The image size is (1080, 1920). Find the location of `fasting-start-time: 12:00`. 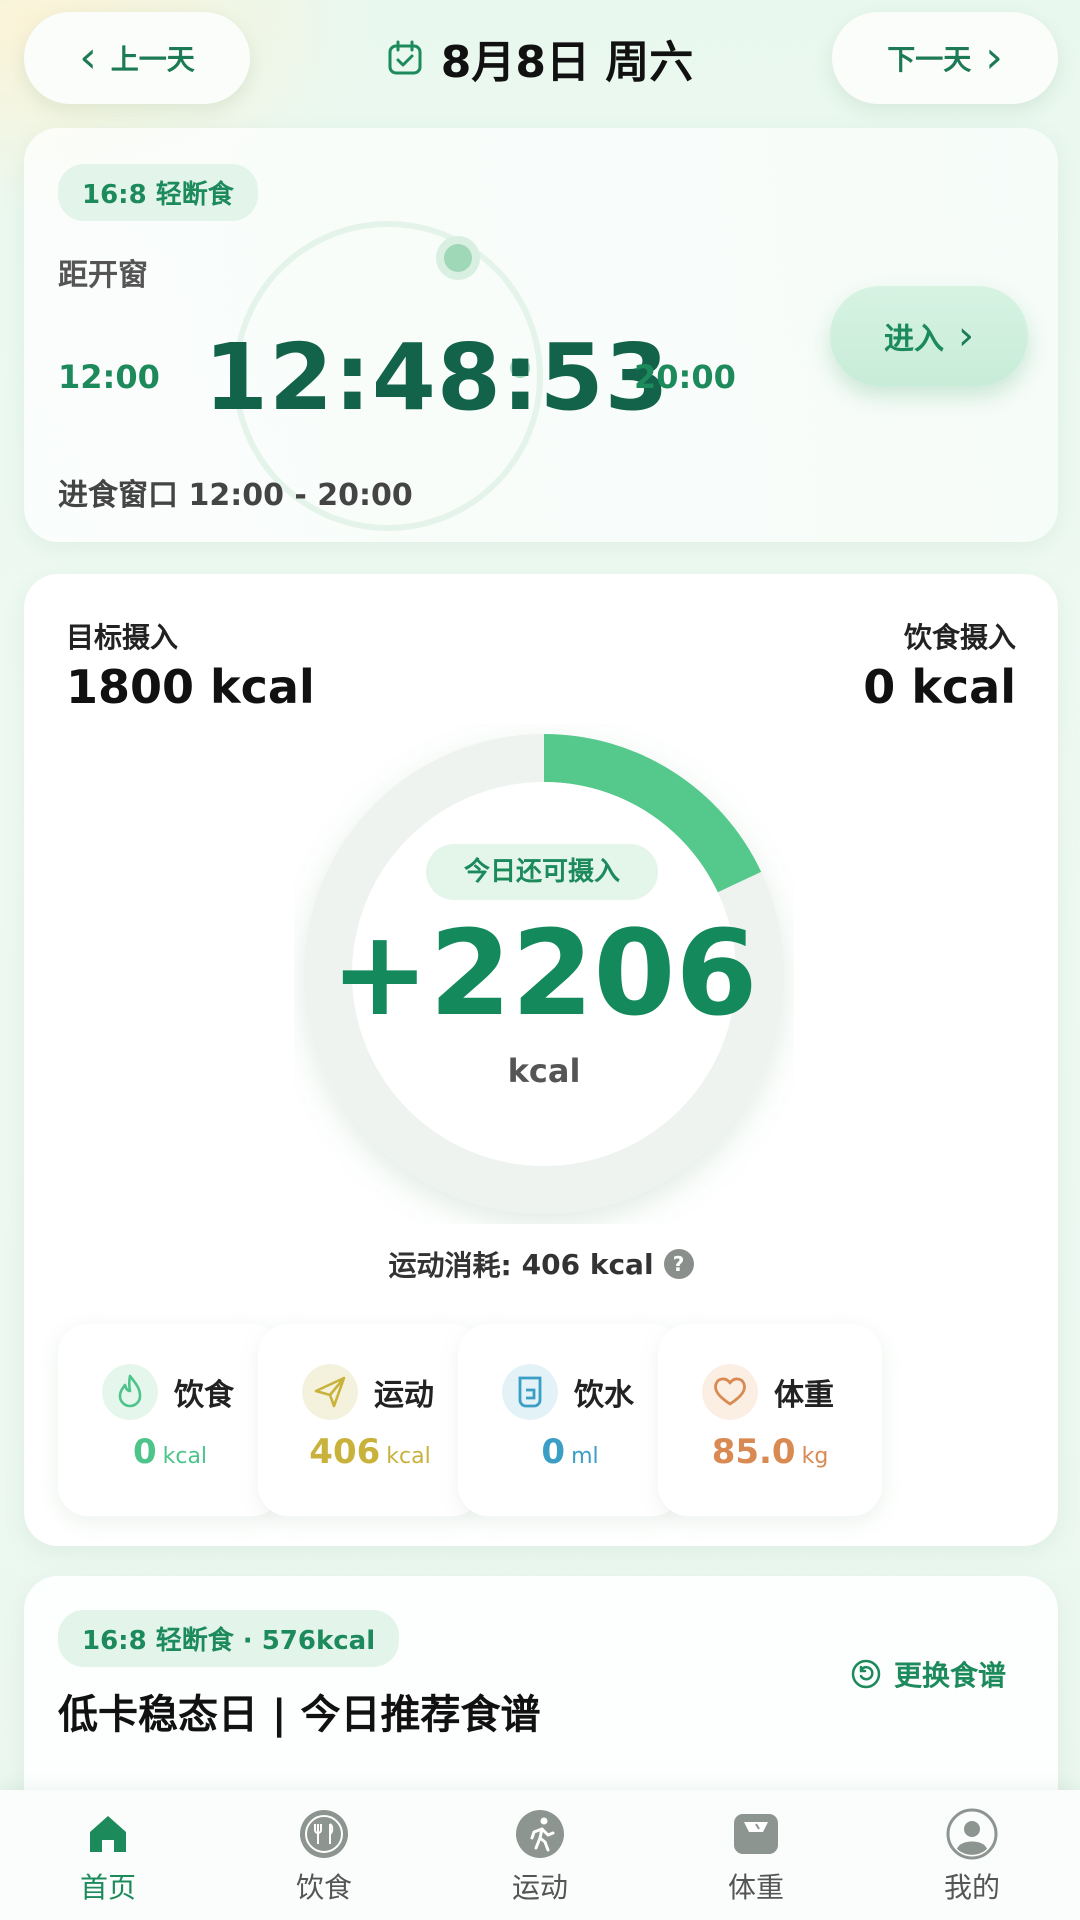

fasting-start-time: 12:00 is located at coordinates (109, 377).